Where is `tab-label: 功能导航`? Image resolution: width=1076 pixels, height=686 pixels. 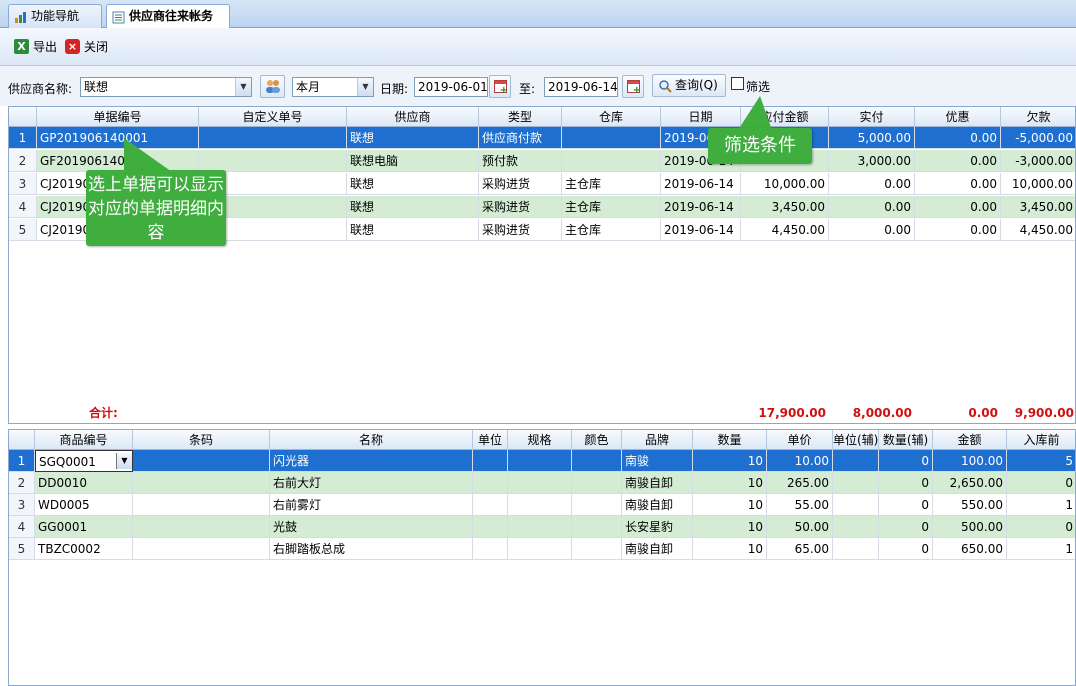 tab-label: 功能导航 is located at coordinates (55, 16).